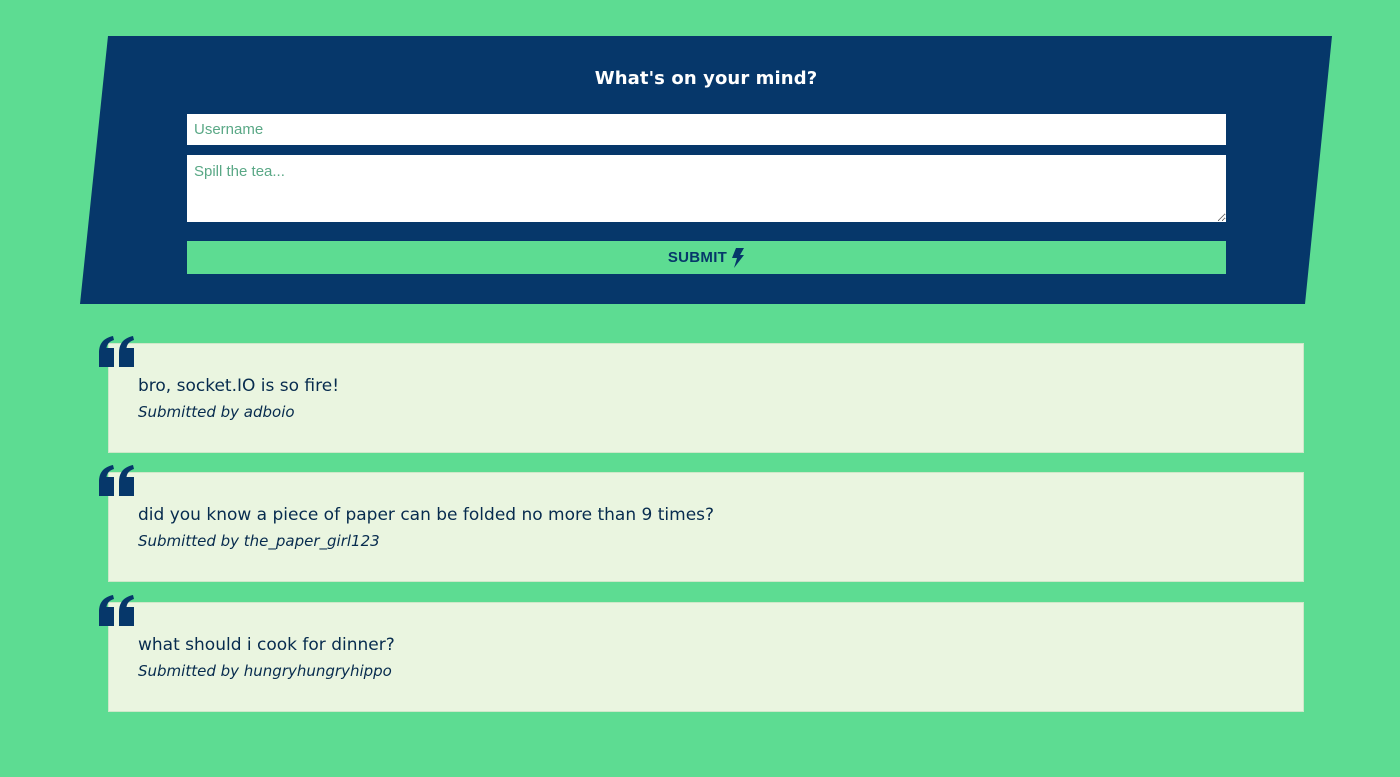 The image size is (1400, 777). I want to click on username-input, so click(706, 129).